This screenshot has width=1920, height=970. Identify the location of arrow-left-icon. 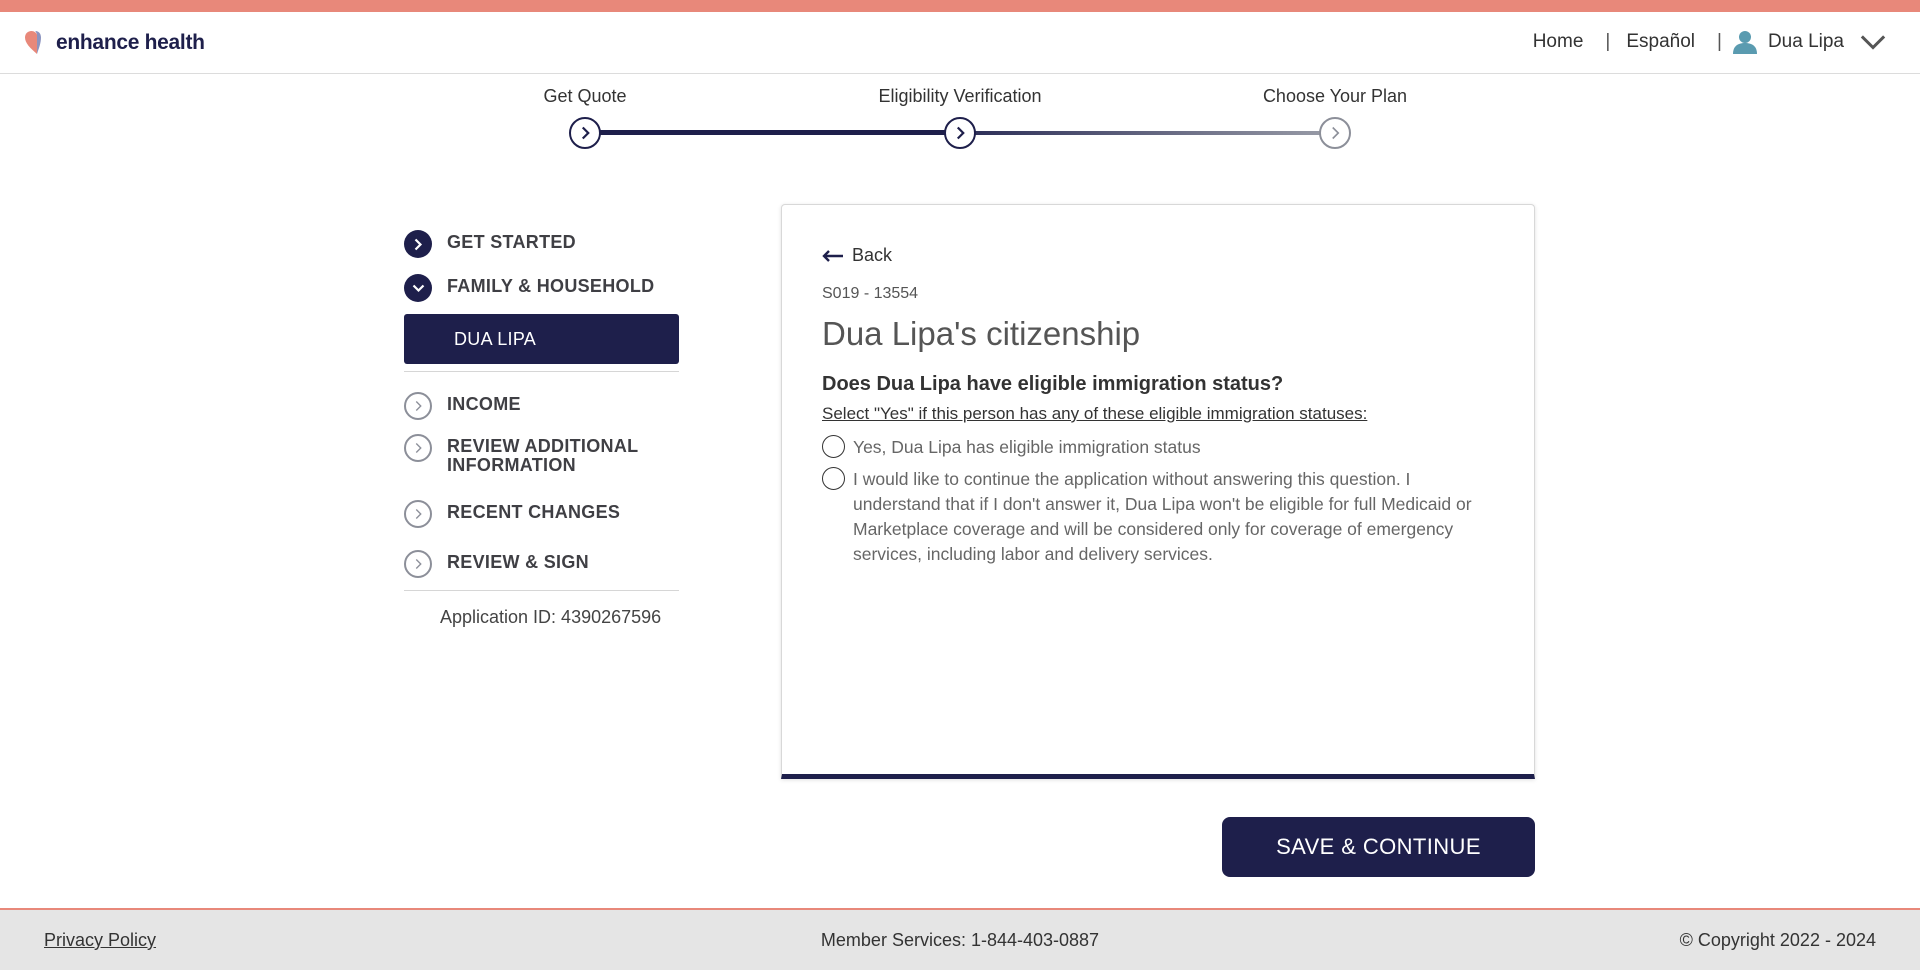
(832, 255).